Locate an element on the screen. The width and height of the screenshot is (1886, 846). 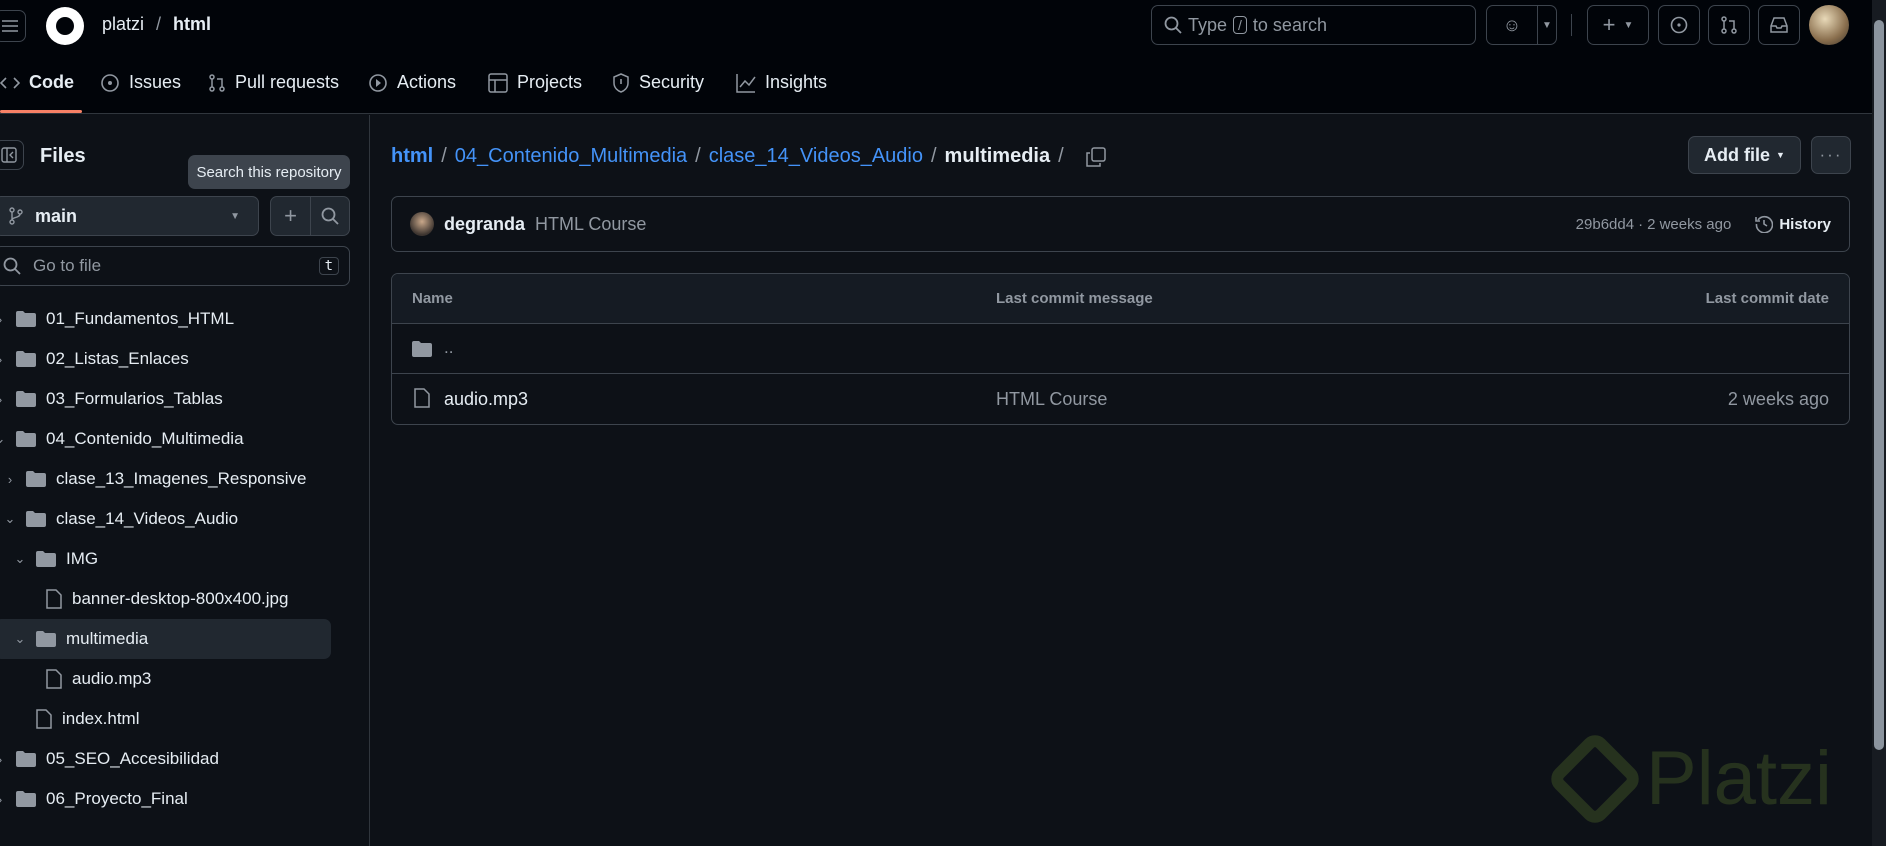
column-header-message: Last commit message is located at coordinates (1074, 298).